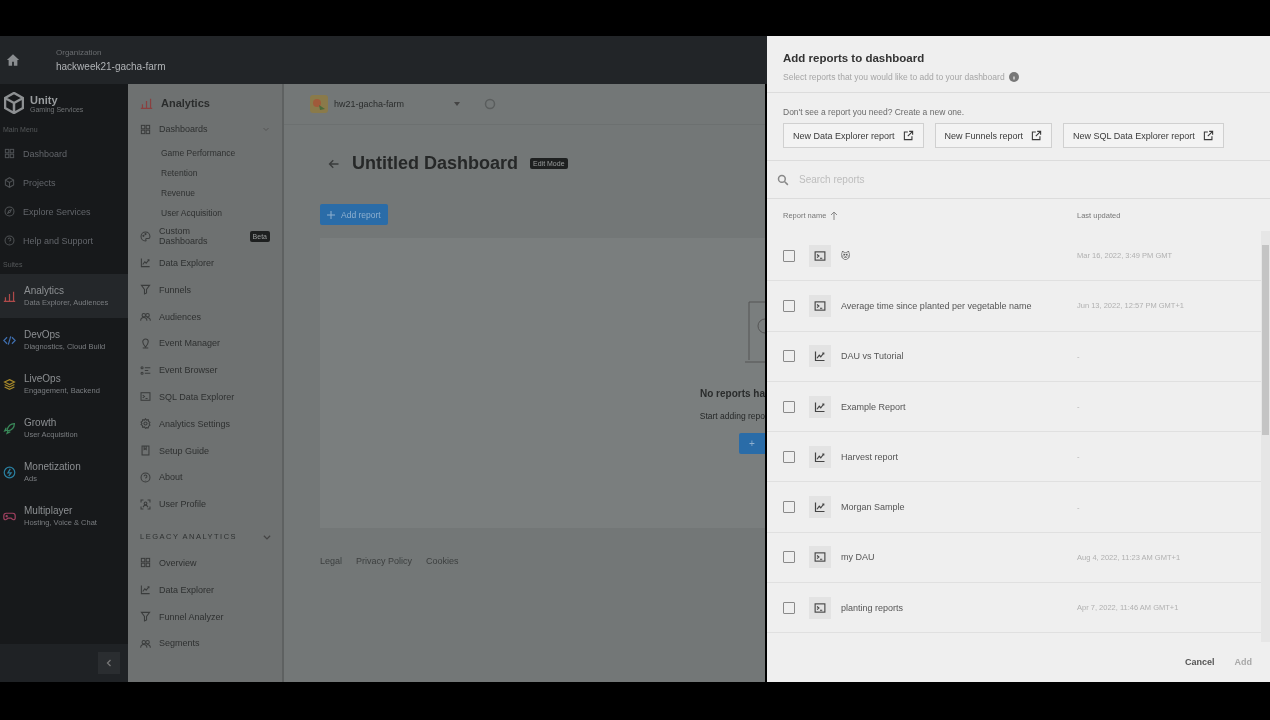 The image size is (1270, 720). I want to click on report-name: 😻, so click(846, 255).